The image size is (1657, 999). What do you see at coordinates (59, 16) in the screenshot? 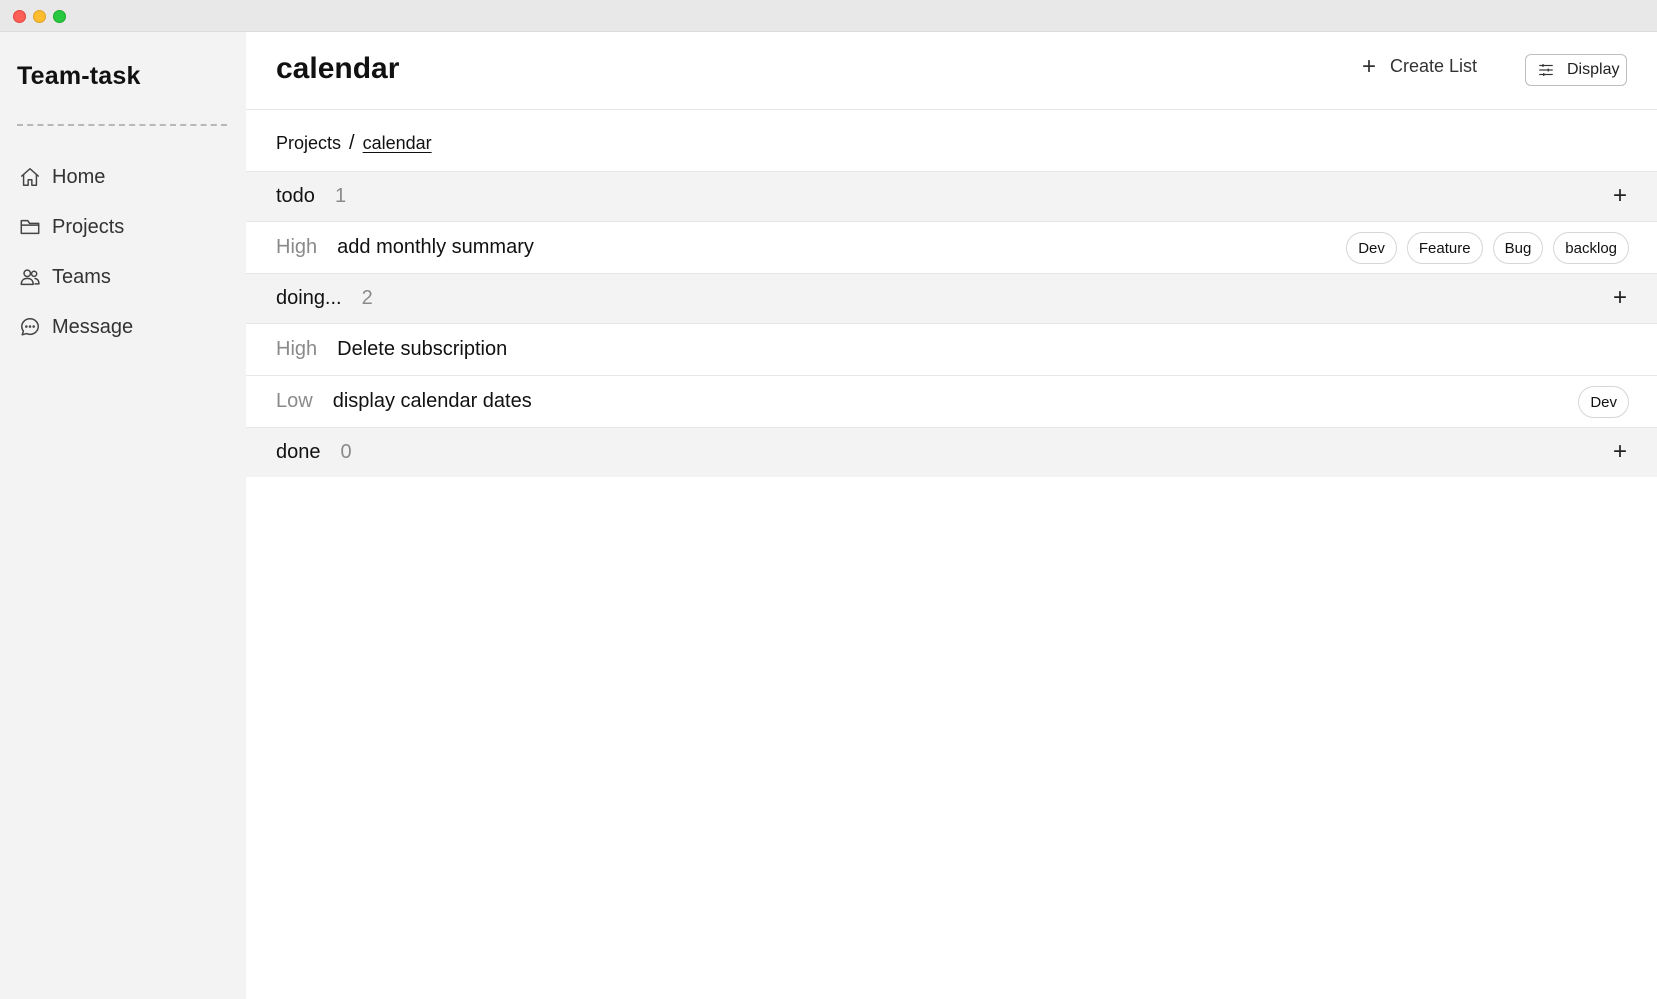
I see `maximize-window-button` at bounding box center [59, 16].